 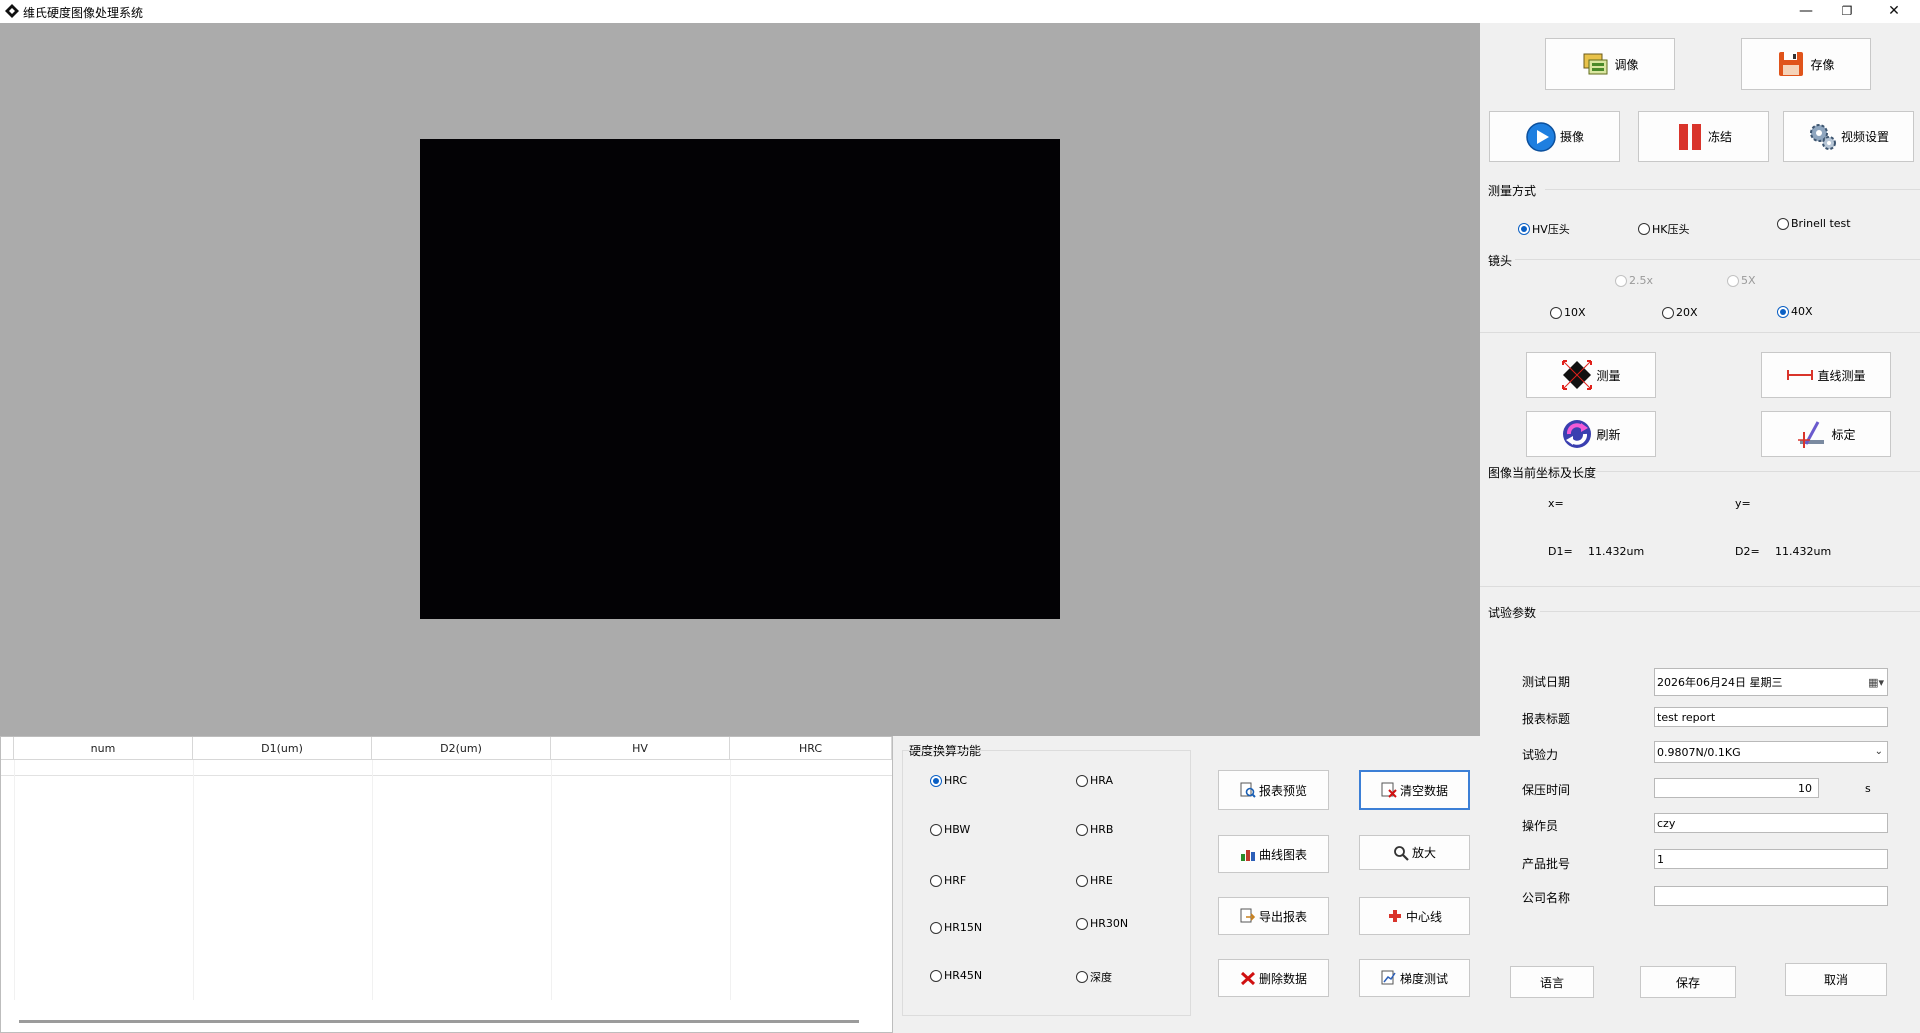 What do you see at coordinates (461, 748) in the screenshot?
I see `column-header-d2: D2(um)` at bounding box center [461, 748].